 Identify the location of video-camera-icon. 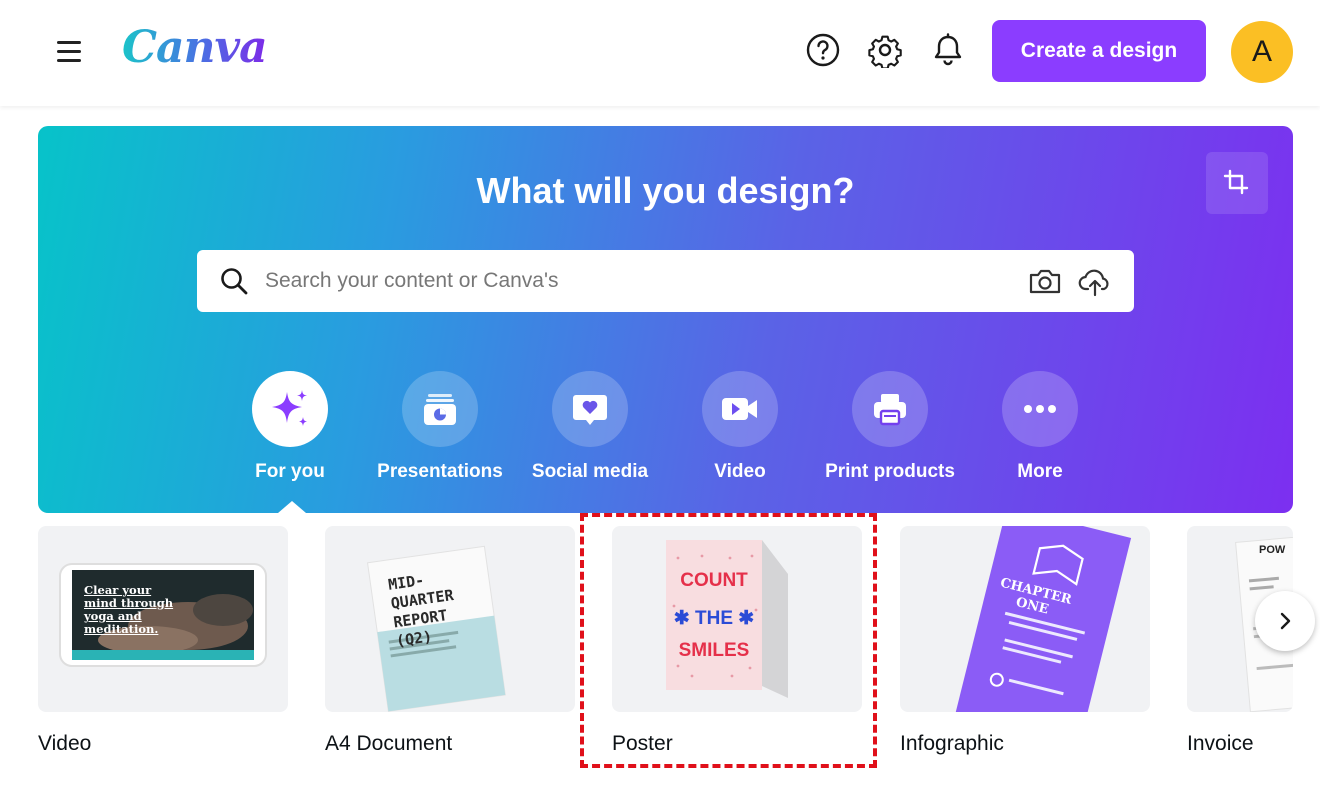
(739, 409).